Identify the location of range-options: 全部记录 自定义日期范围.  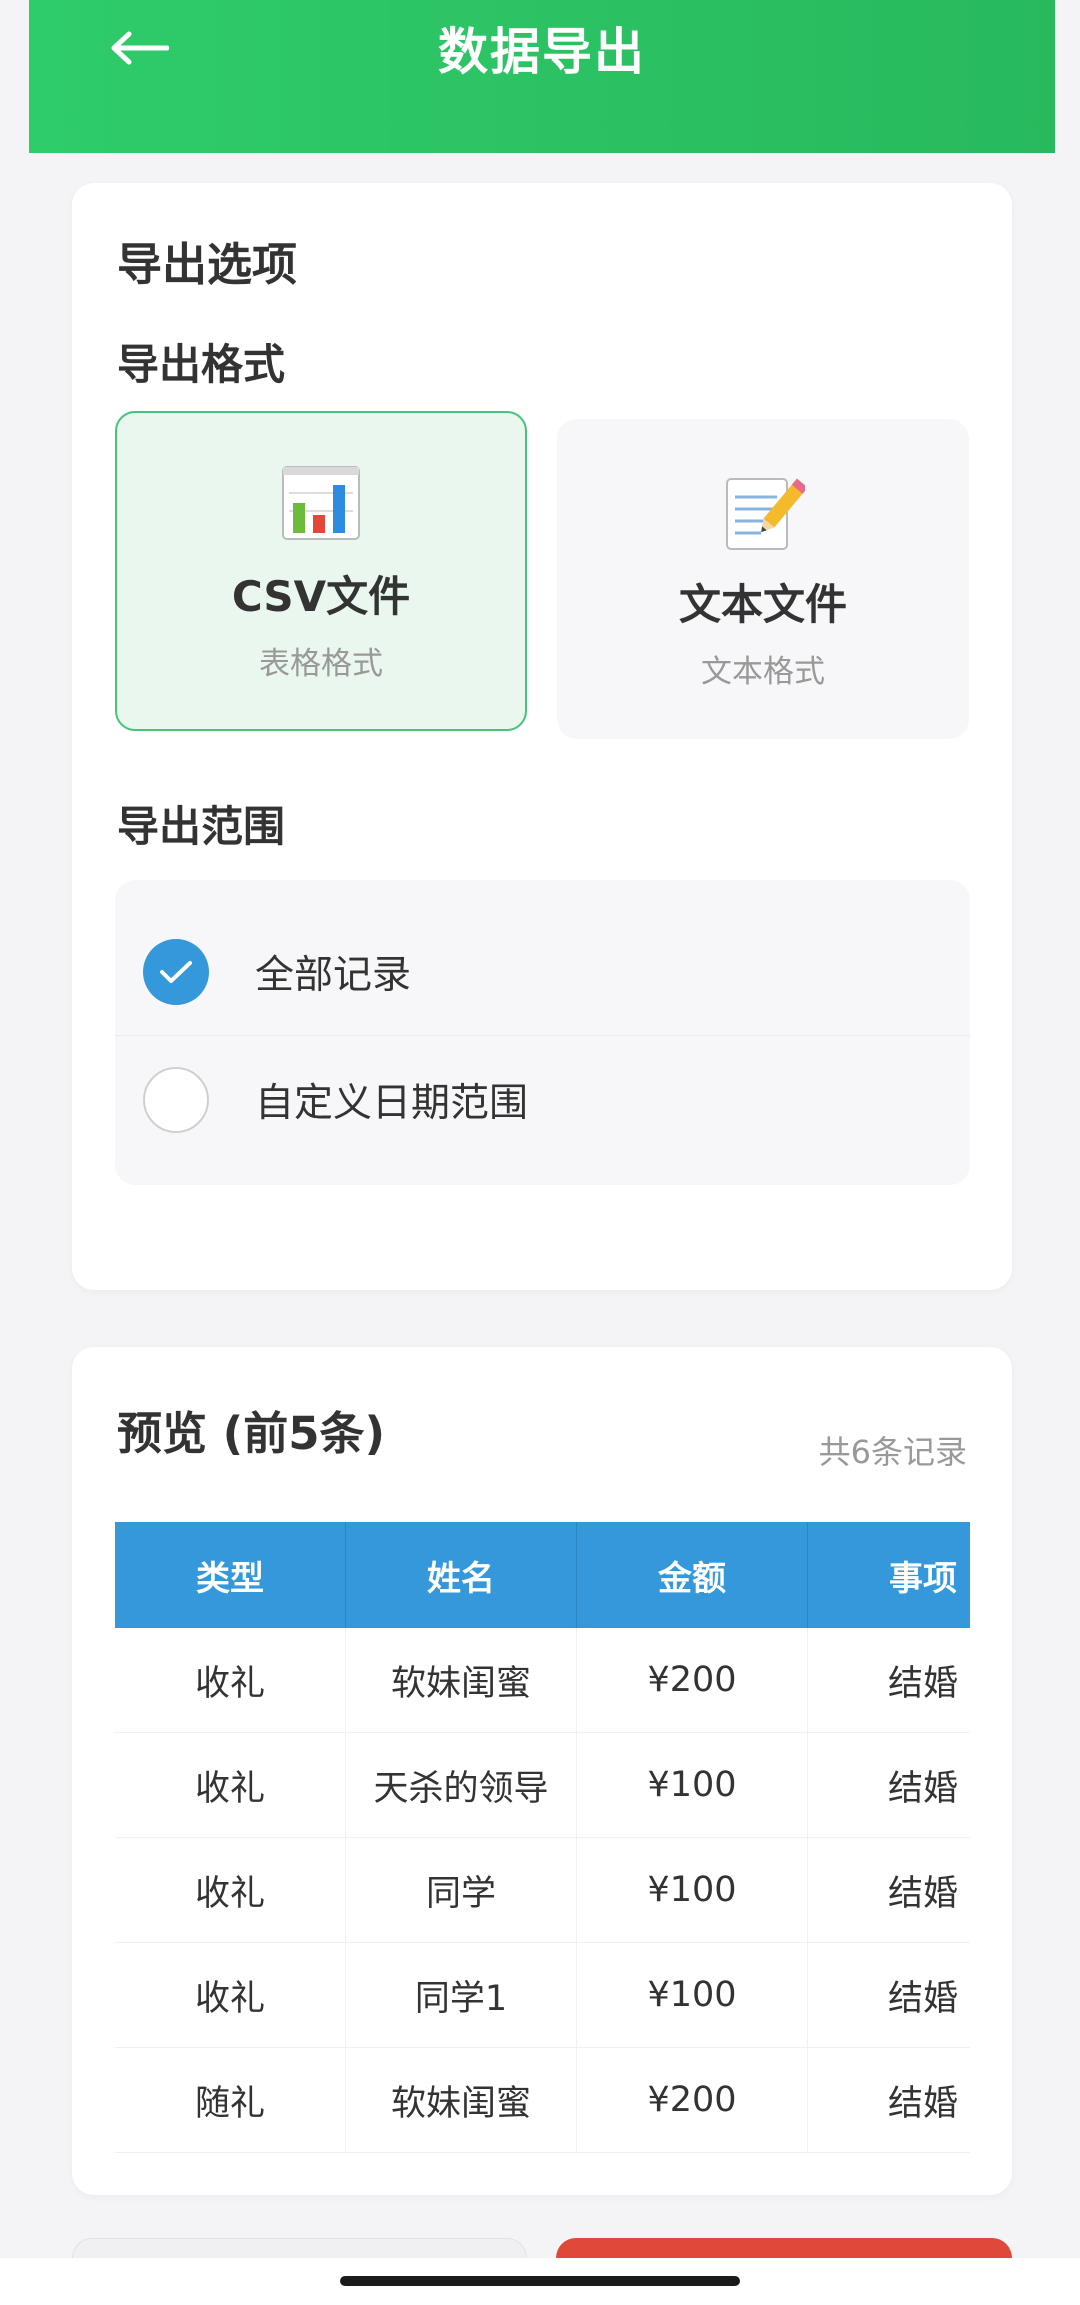
(542, 1032).